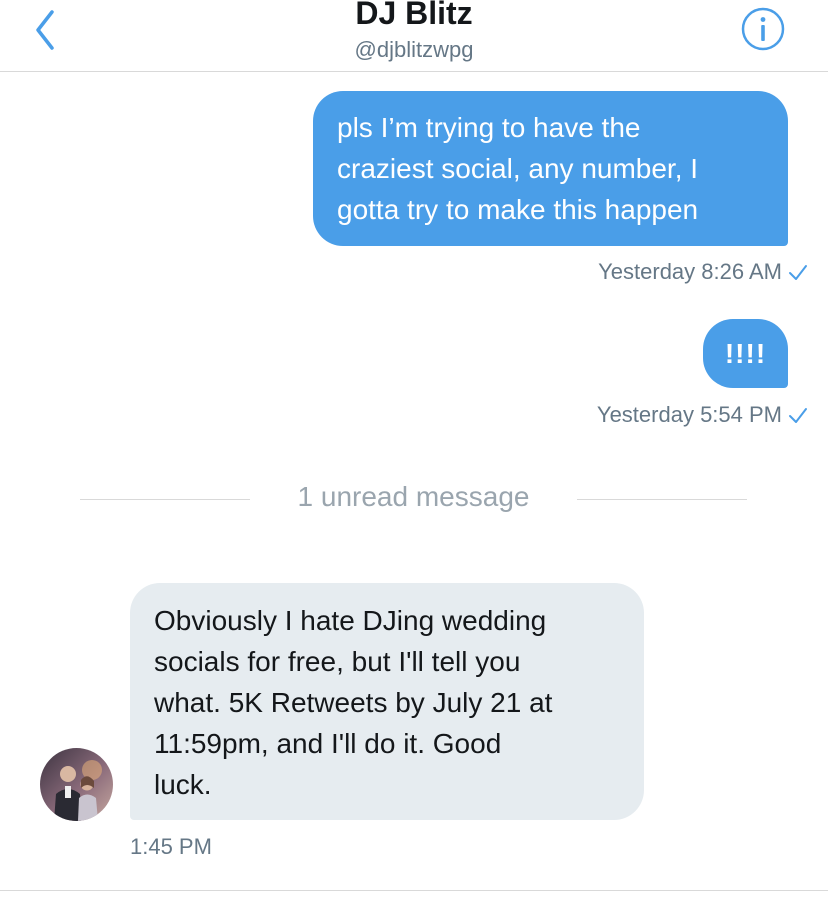  Describe the element at coordinates (183, 784) in the screenshot. I see `message-text-line: luck.` at that location.